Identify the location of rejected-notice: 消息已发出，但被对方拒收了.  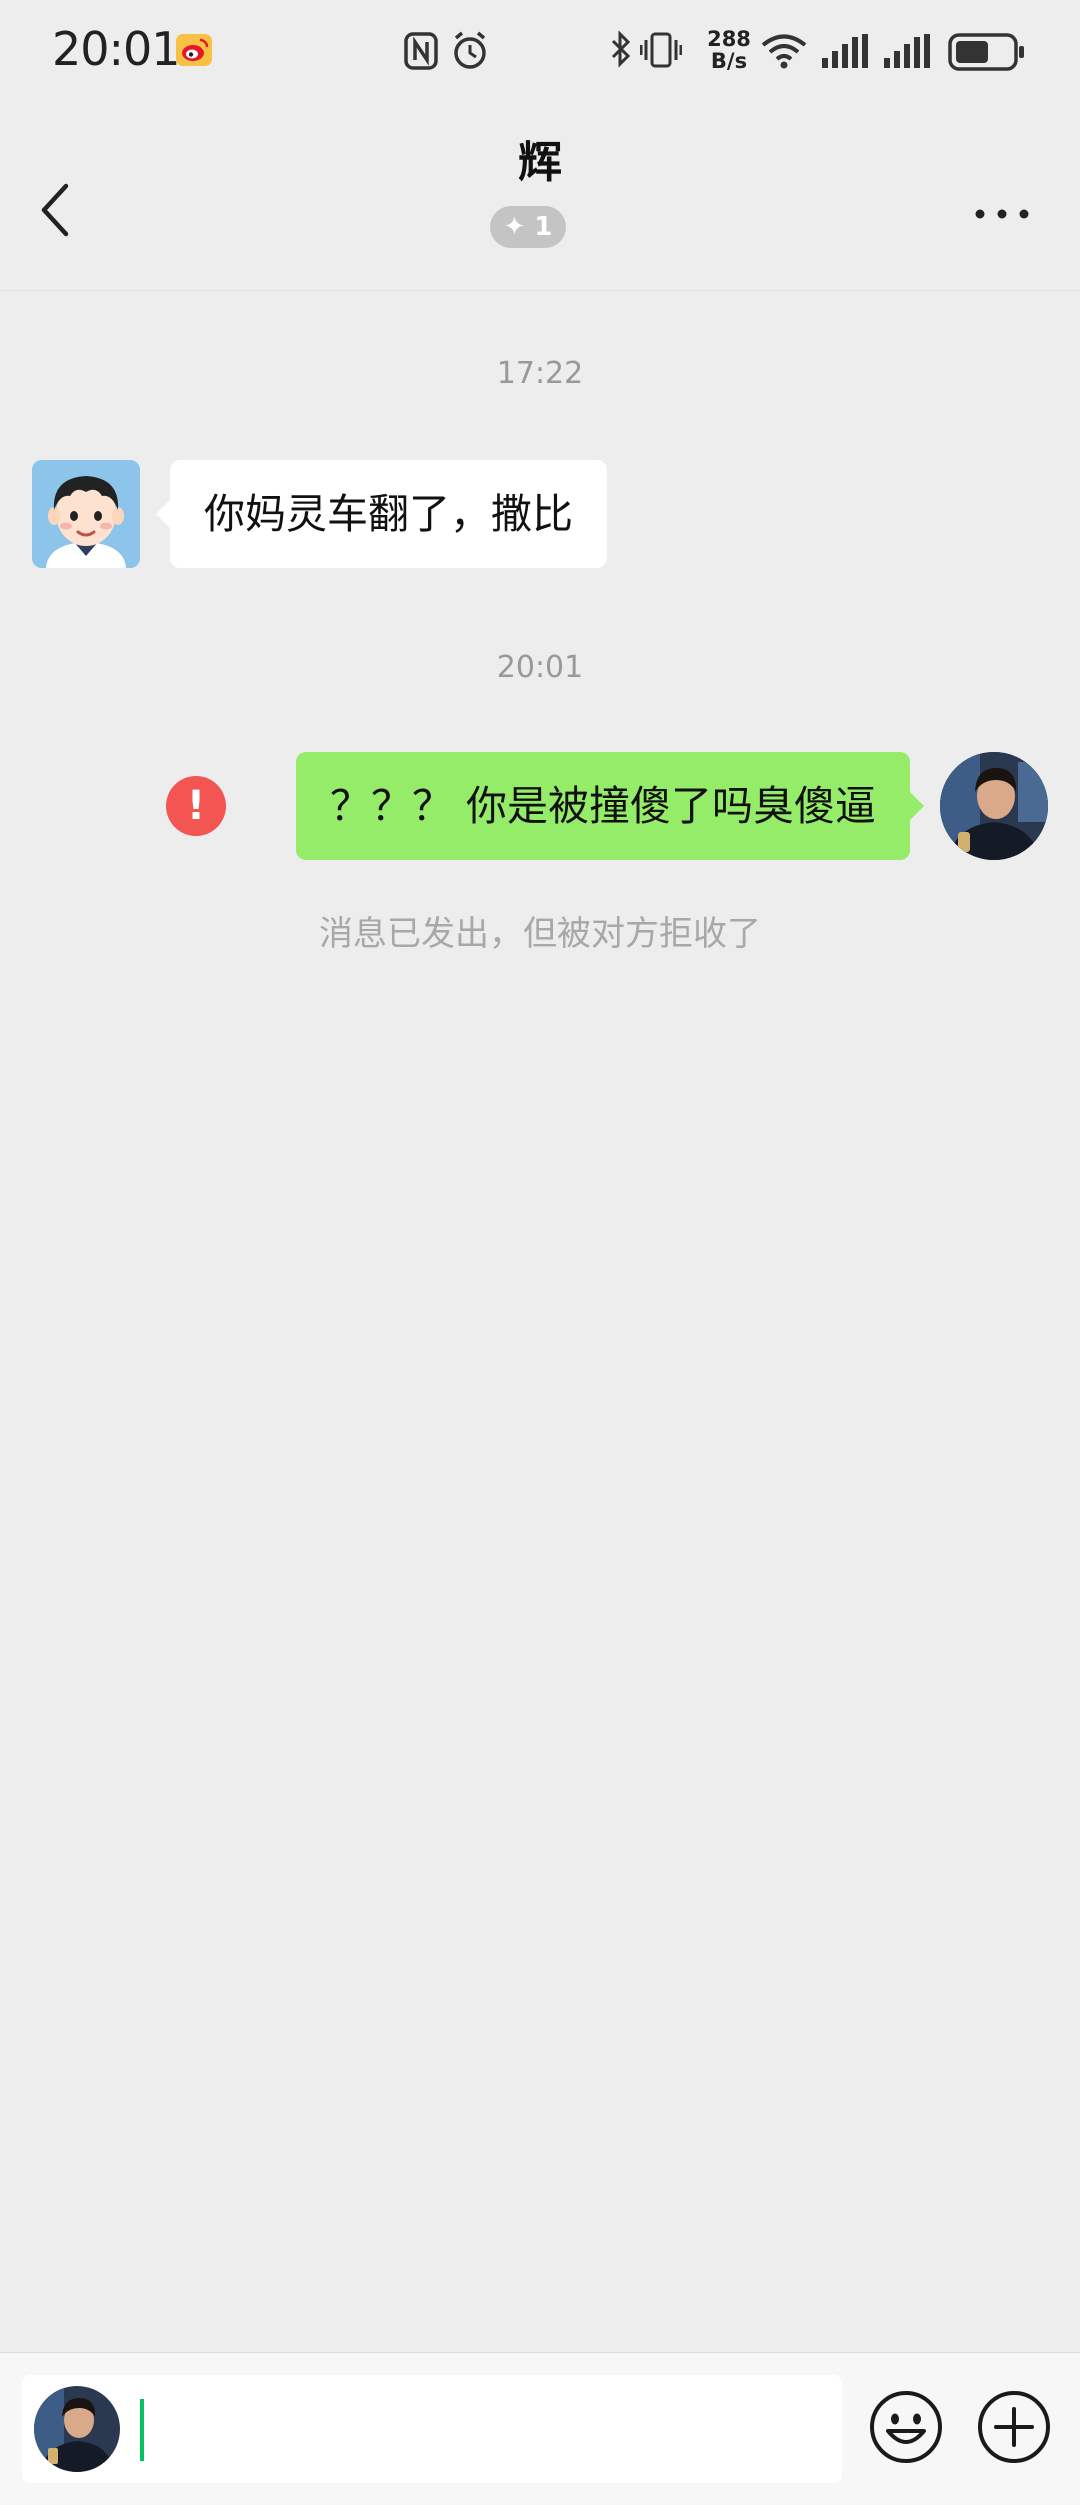
(540, 934).